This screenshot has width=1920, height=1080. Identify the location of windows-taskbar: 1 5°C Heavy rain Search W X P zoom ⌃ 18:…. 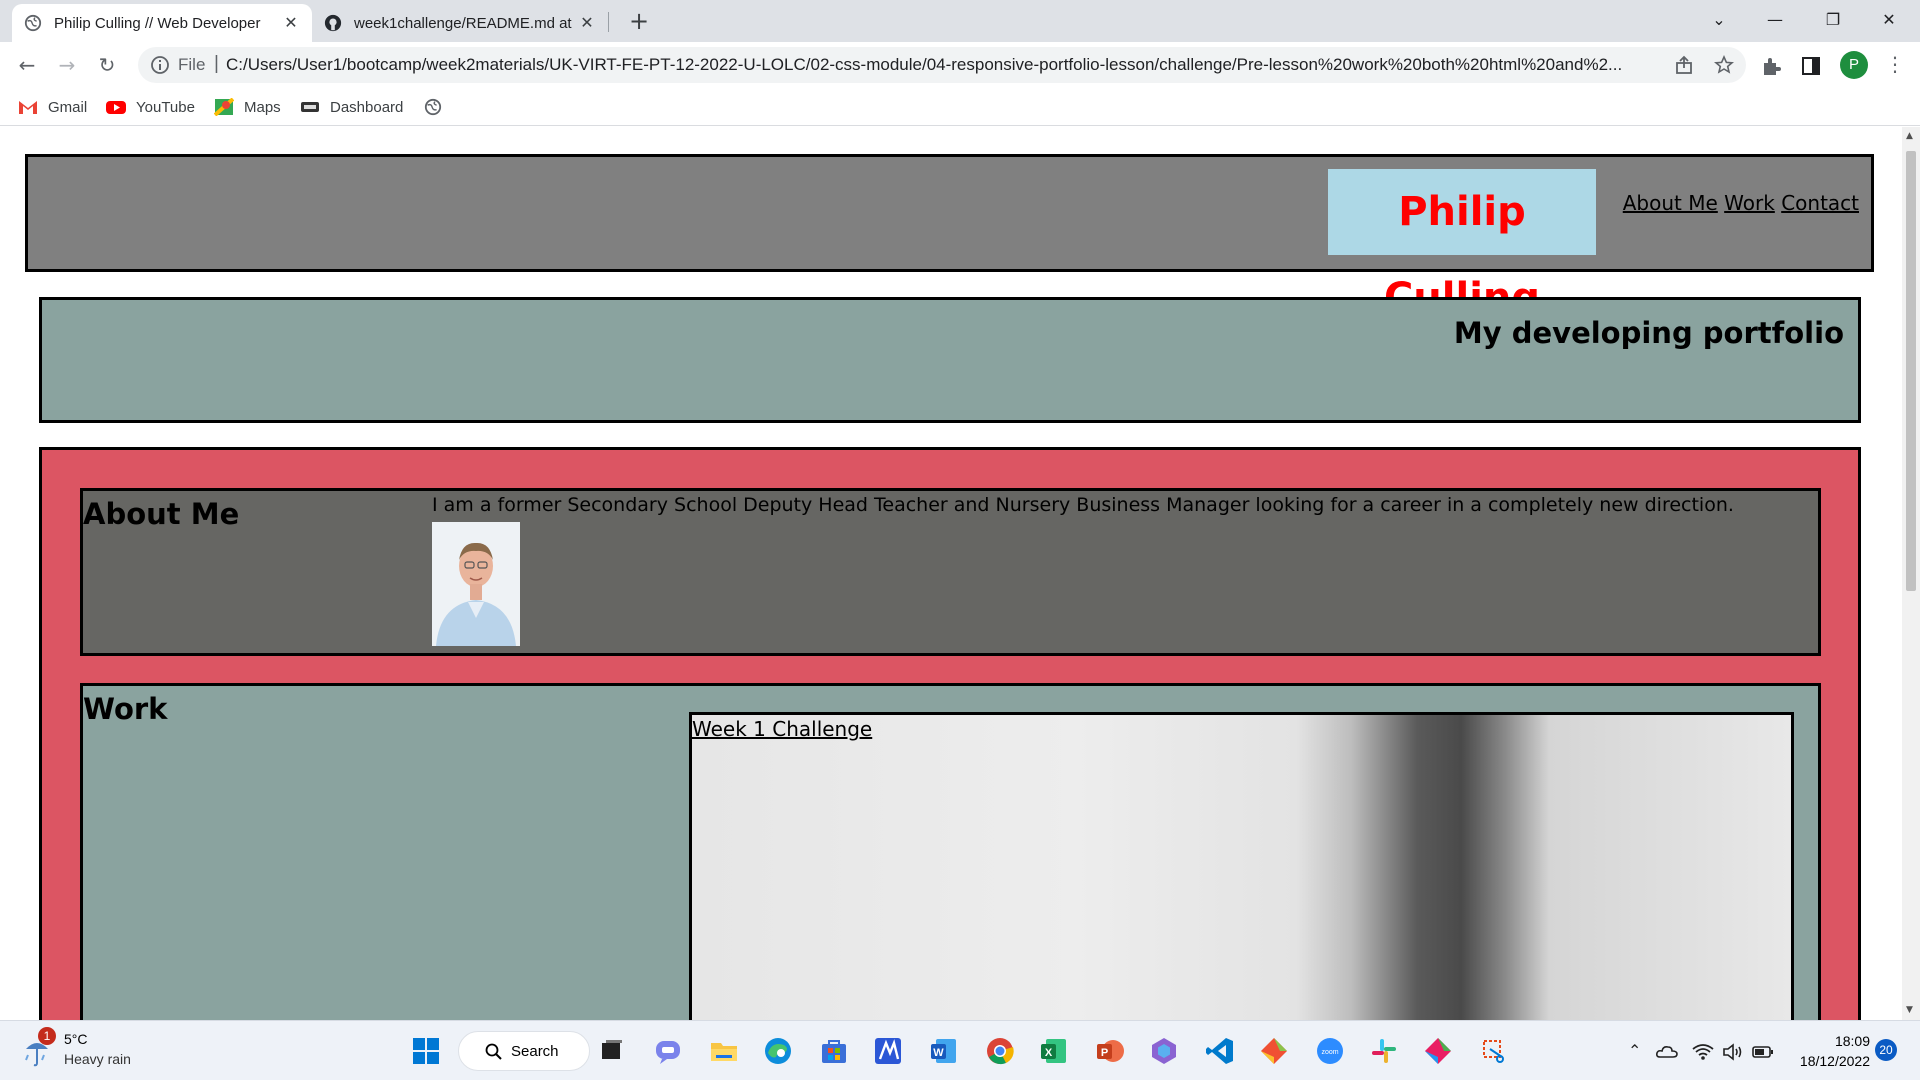
(960, 1050).